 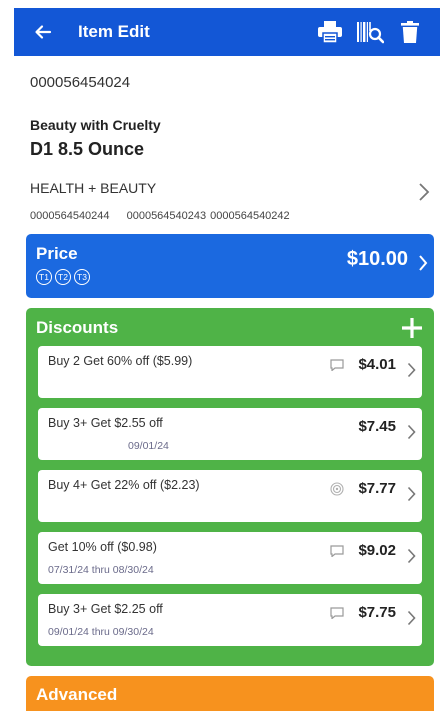 What do you see at coordinates (377, 426) in the screenshot?
I see `discount-price: $7.45` at bounding box center [377, 426].